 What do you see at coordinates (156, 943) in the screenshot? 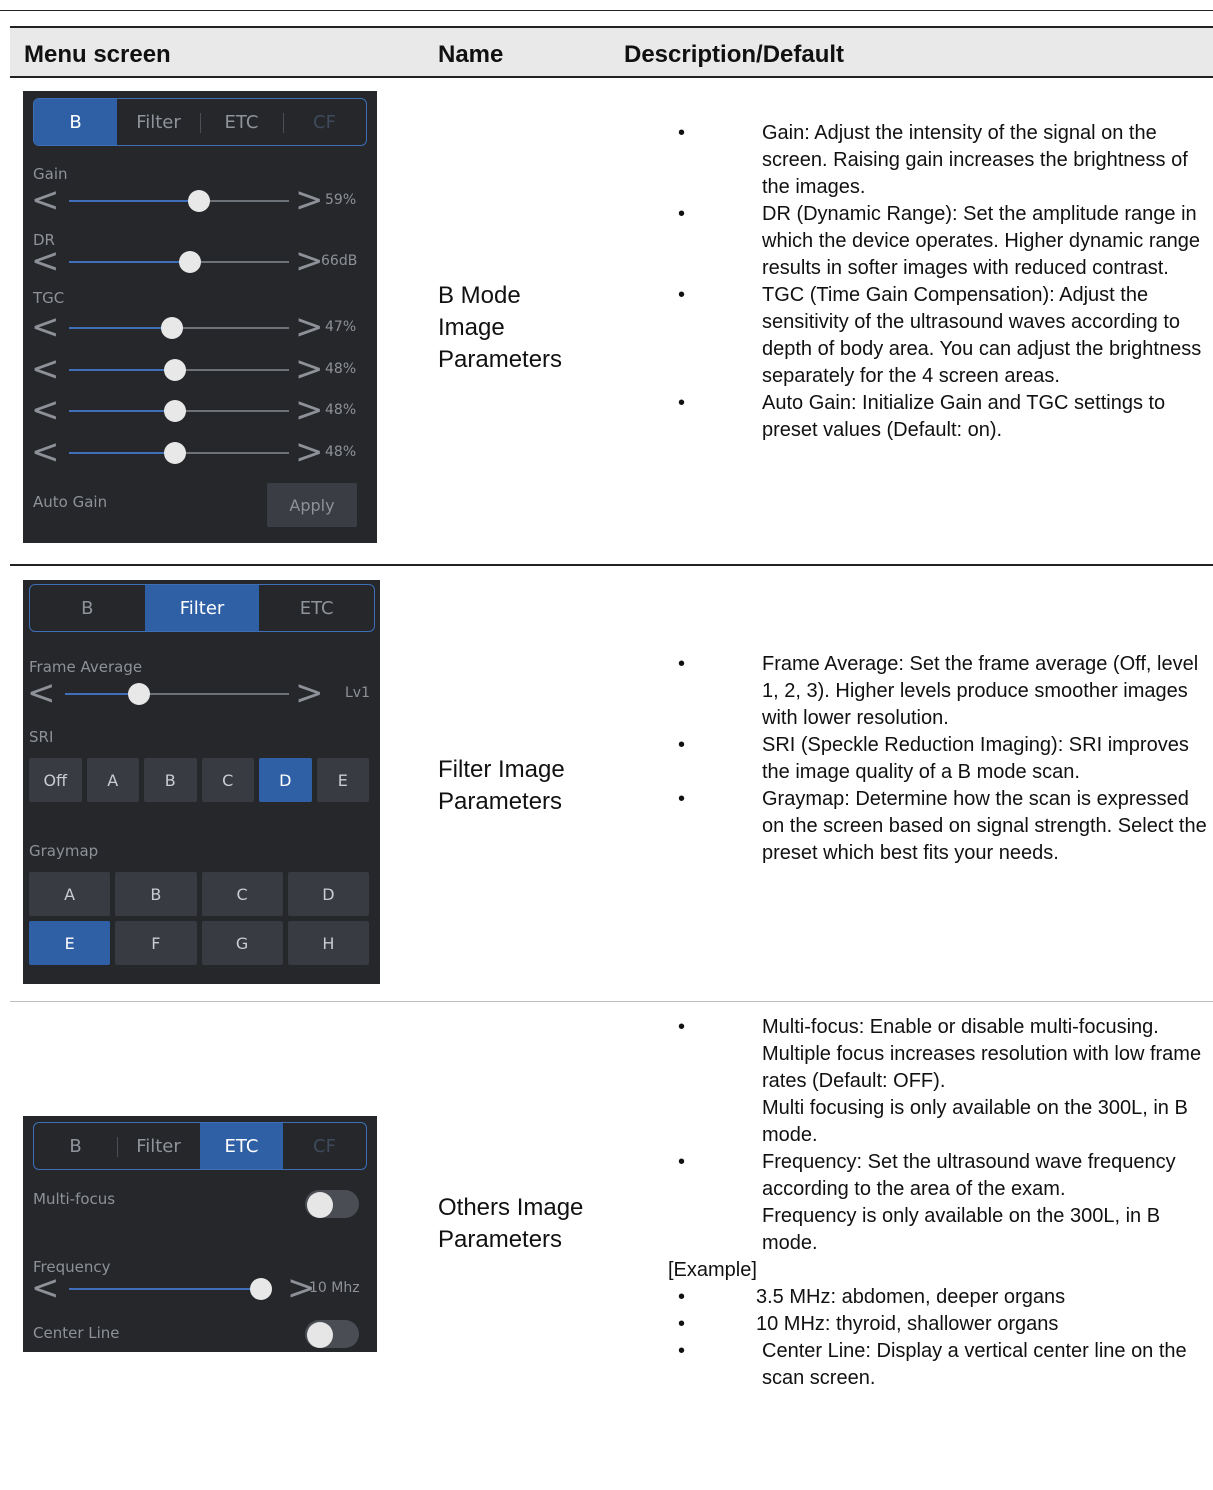
I see `graymap-option-f: F` at bounding box center [156, 943].